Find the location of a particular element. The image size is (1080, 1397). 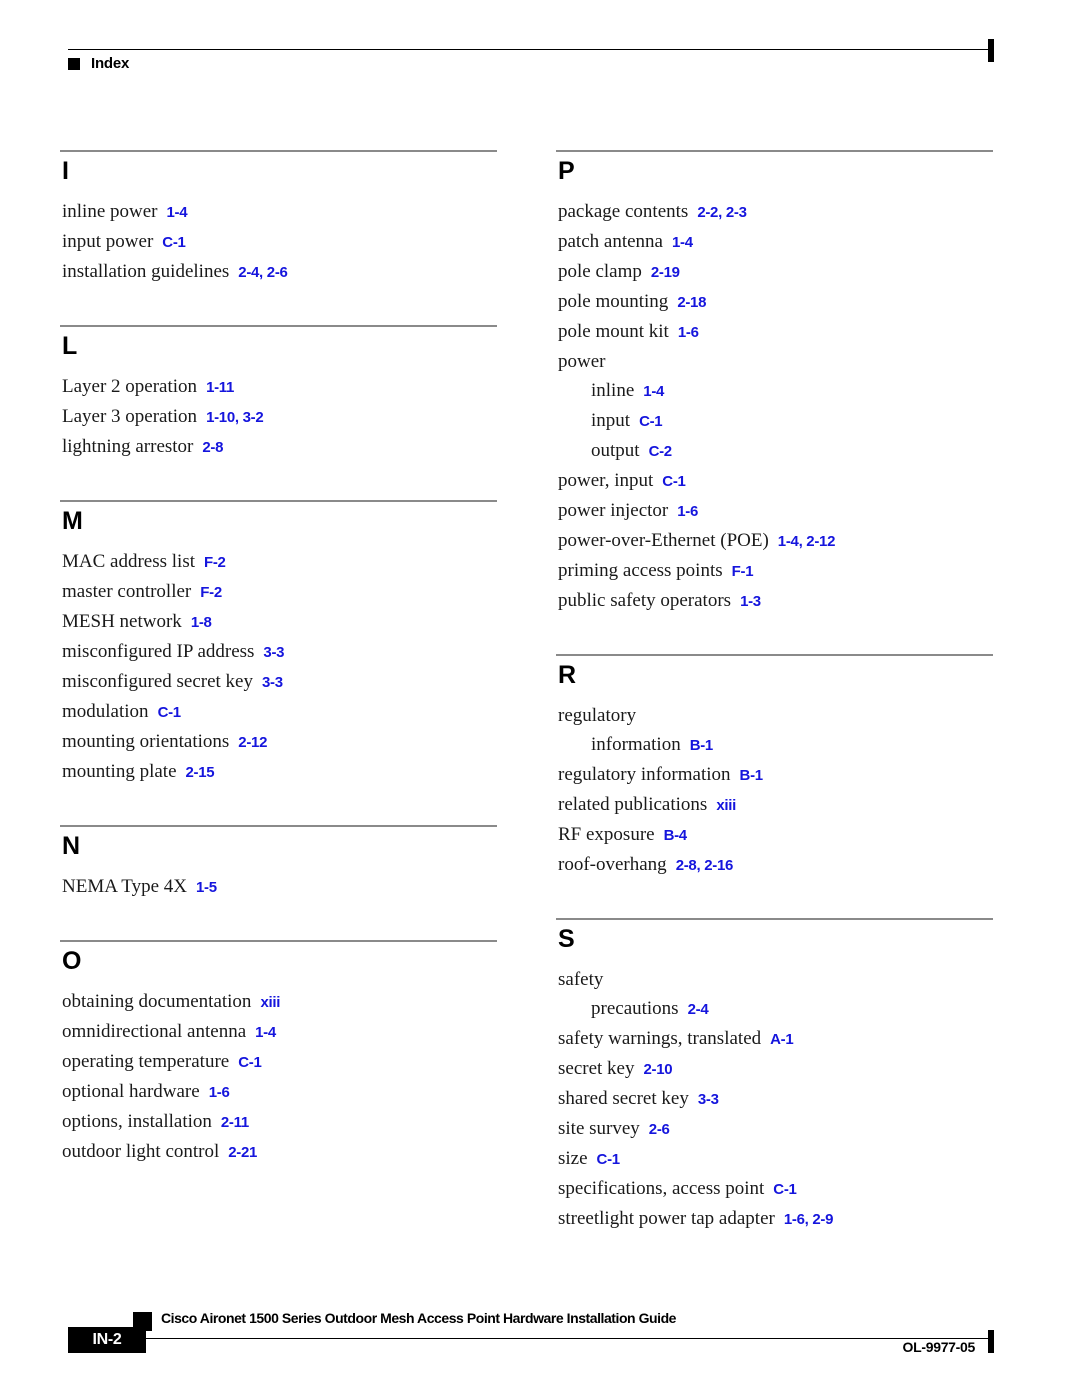

index-entry-term: power-over-Ethernet (POE) is located at coordinates (663, 540).